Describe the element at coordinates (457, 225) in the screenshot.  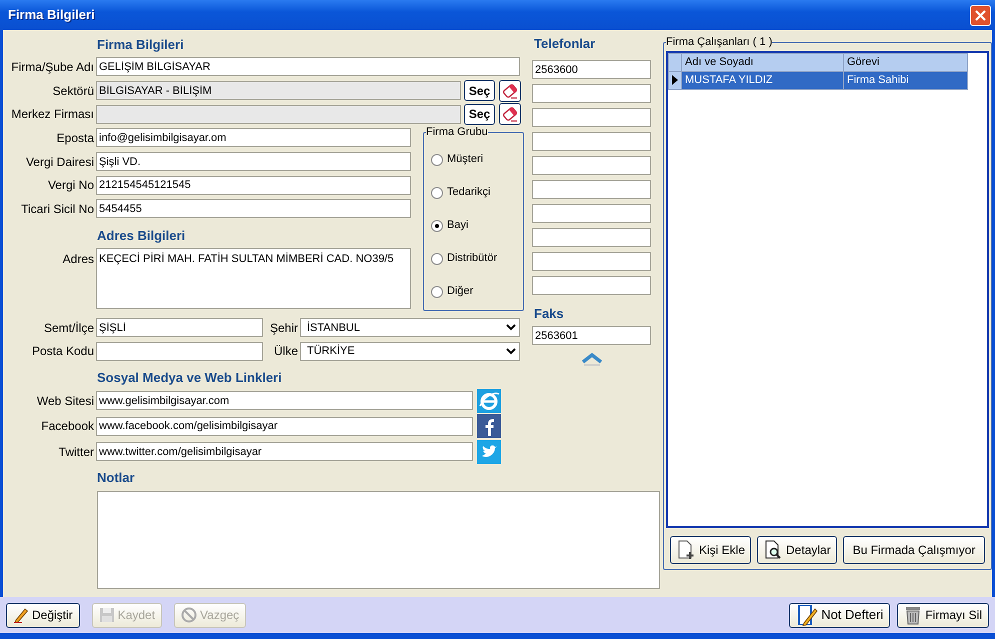
I see `option-label: Bayi` at that location.